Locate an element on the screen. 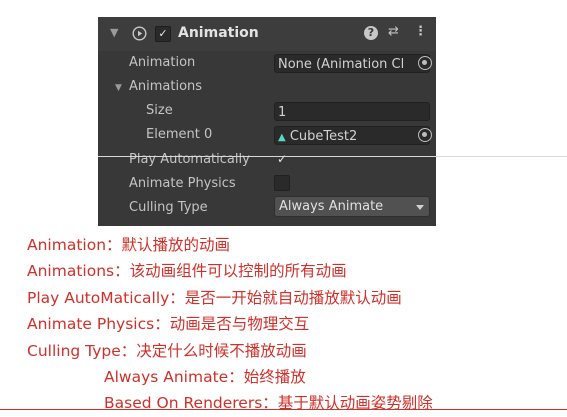  note-line: Animate Physics：动画是否与物理交互 is located at coordinates (168, 324).